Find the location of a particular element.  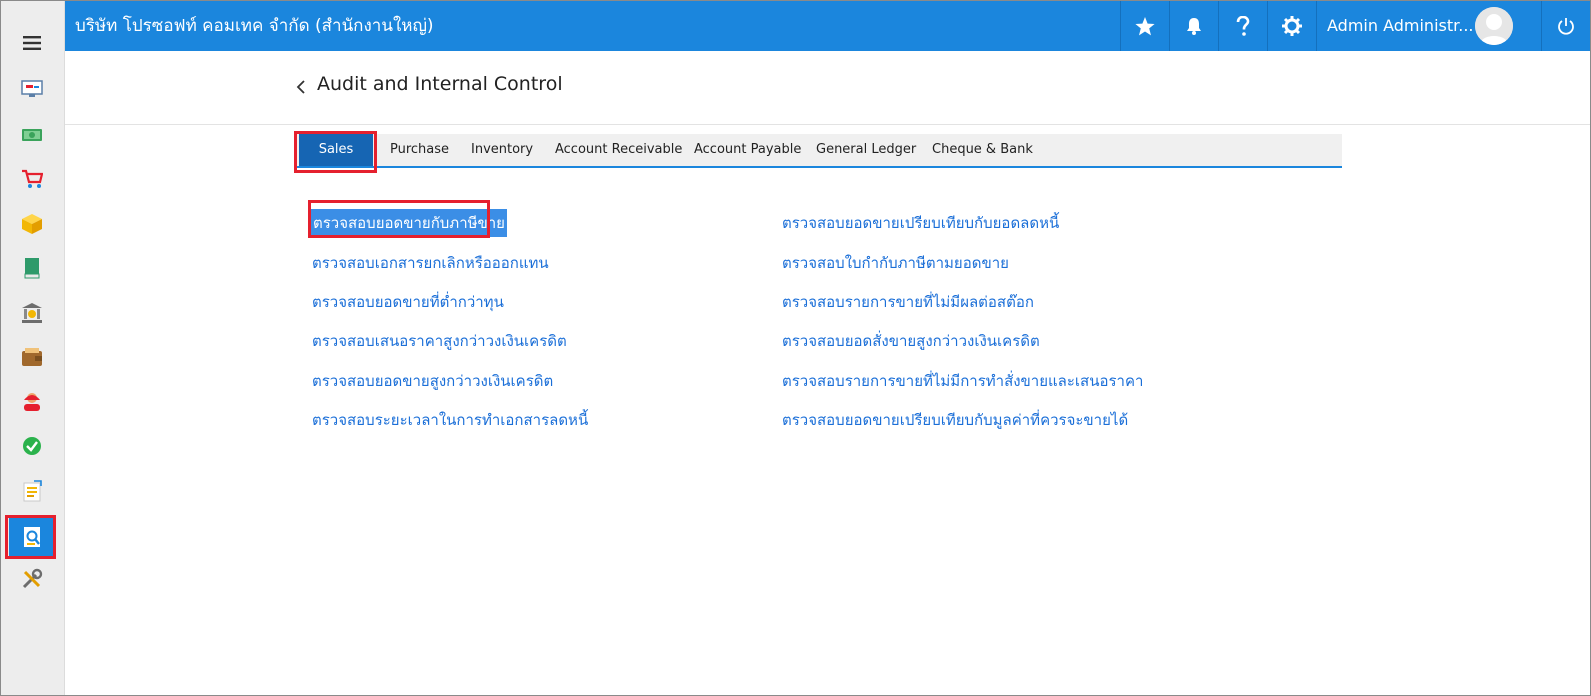

tools-icon is located at coordinates (32, 579).